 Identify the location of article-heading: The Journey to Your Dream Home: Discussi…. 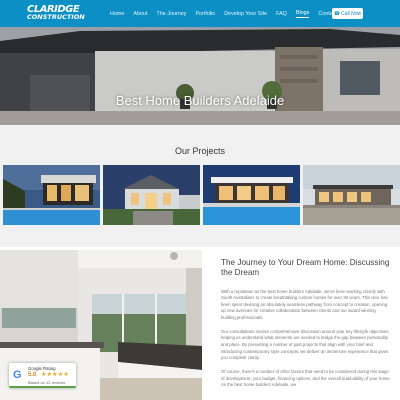
(305, 268).